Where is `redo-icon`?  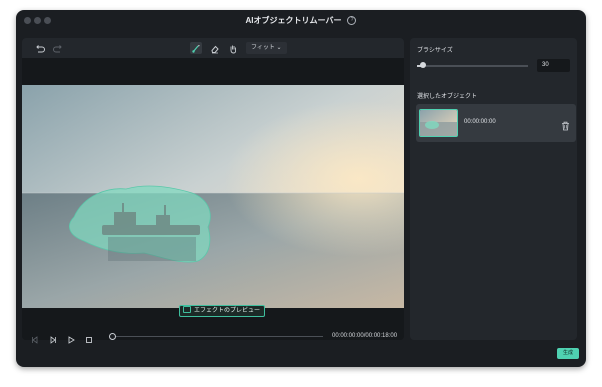 redo-icon is located at coordinates (58, 48).